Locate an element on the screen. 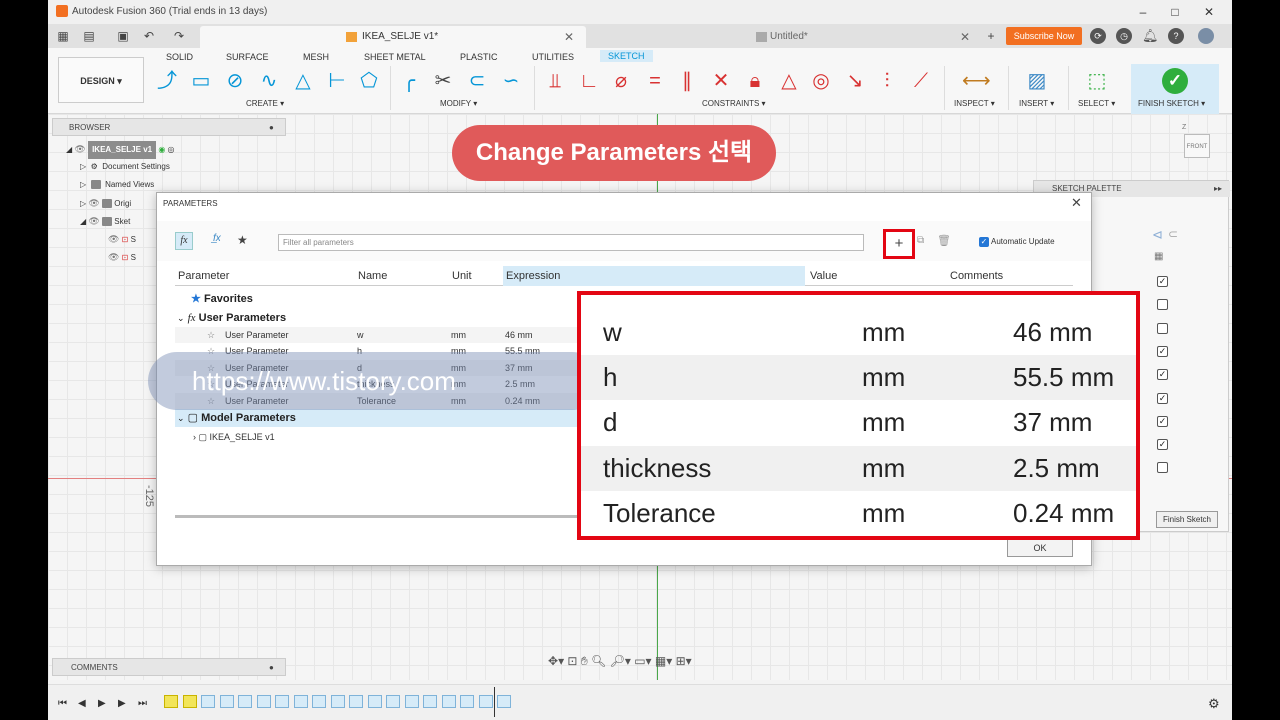 The image size is (1280, 720). ribbon-tab-mesh: MESH is located at coordinates (316, 57).